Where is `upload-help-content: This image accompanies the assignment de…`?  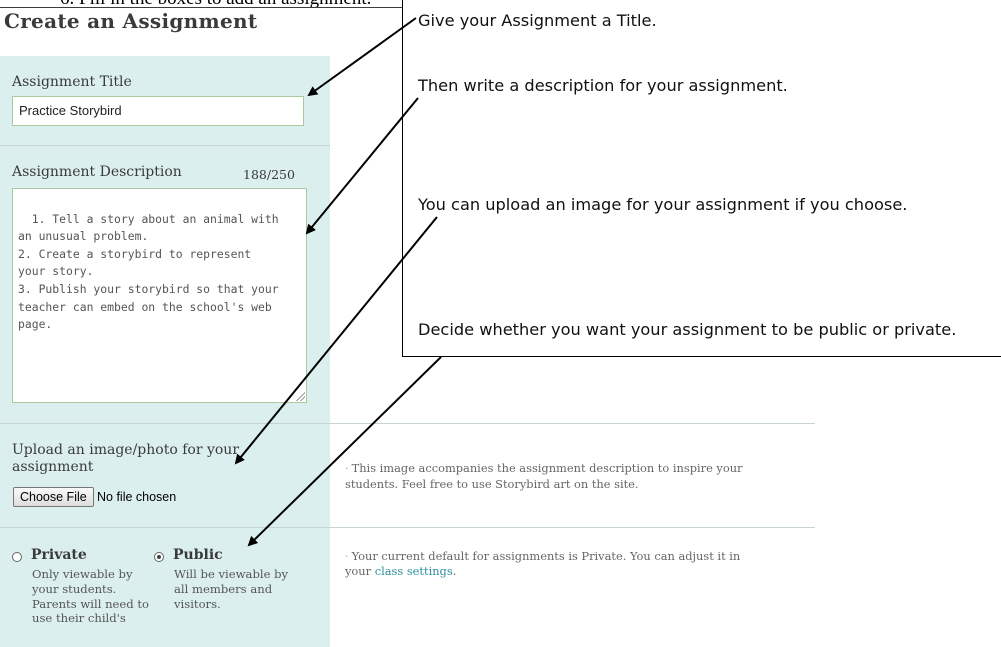 upload-help-content: This image accompanies the assignment de… is located at coordinates (544, 476).